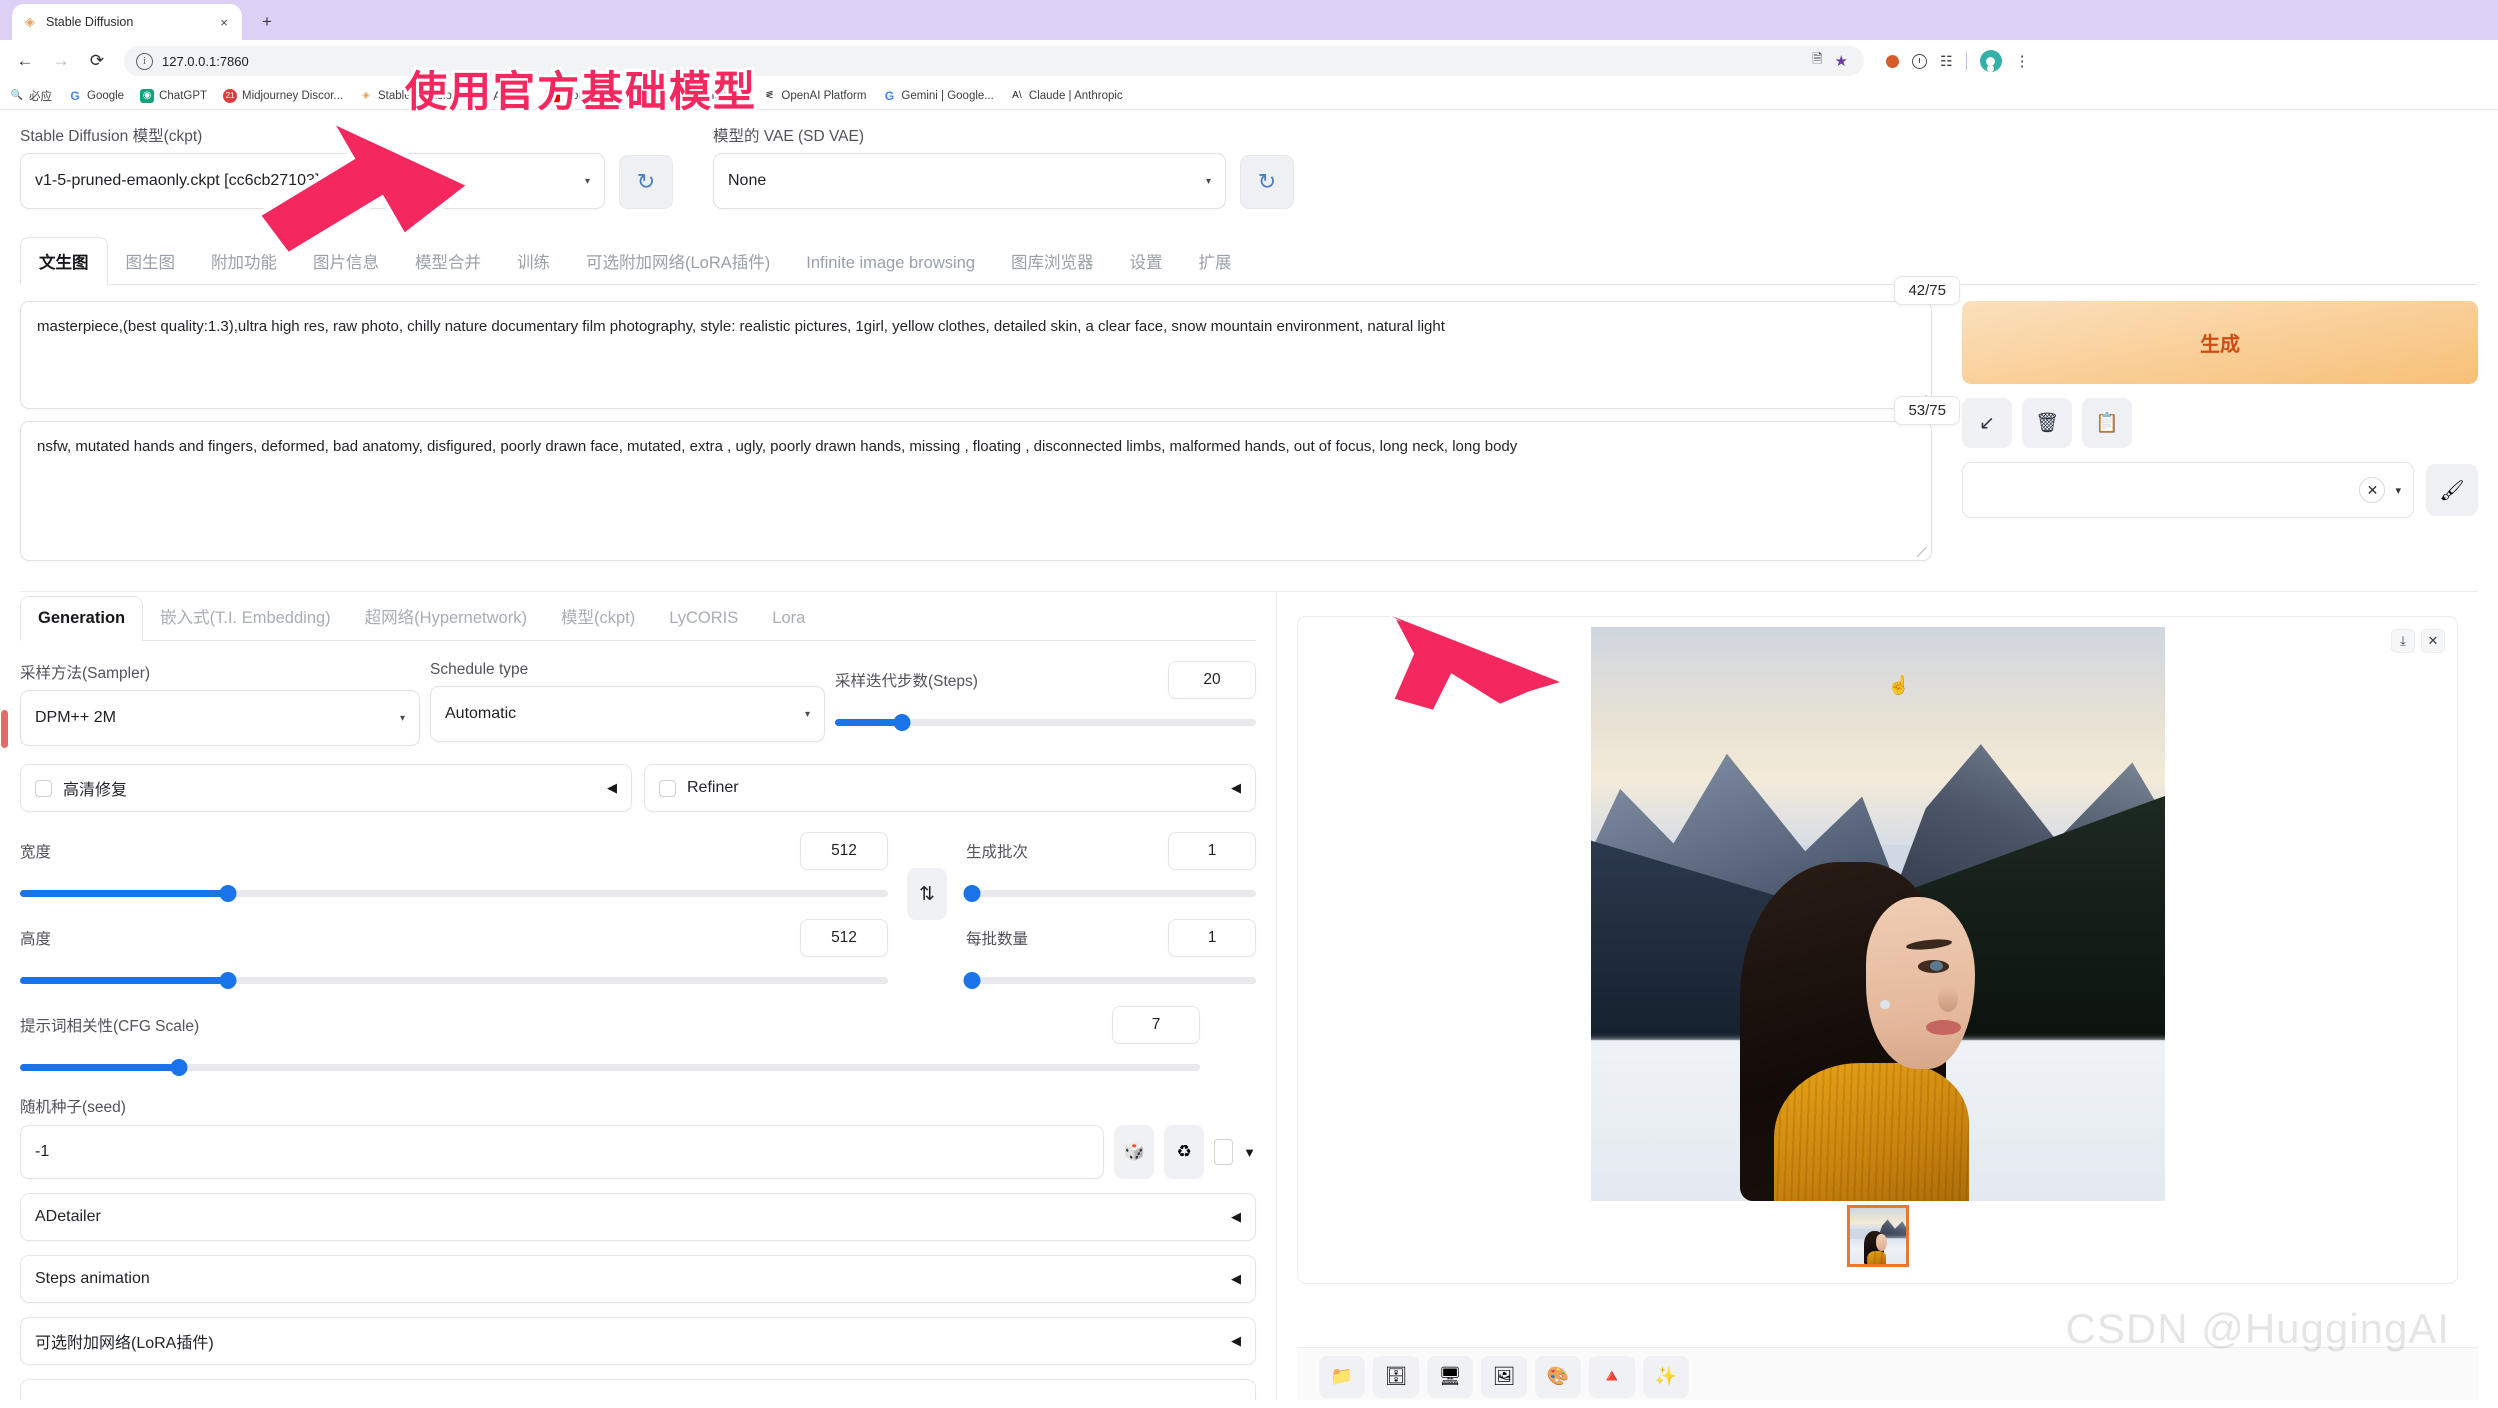  I want to click on chrome-menu-icon: ⋮, so click(2022, 61).